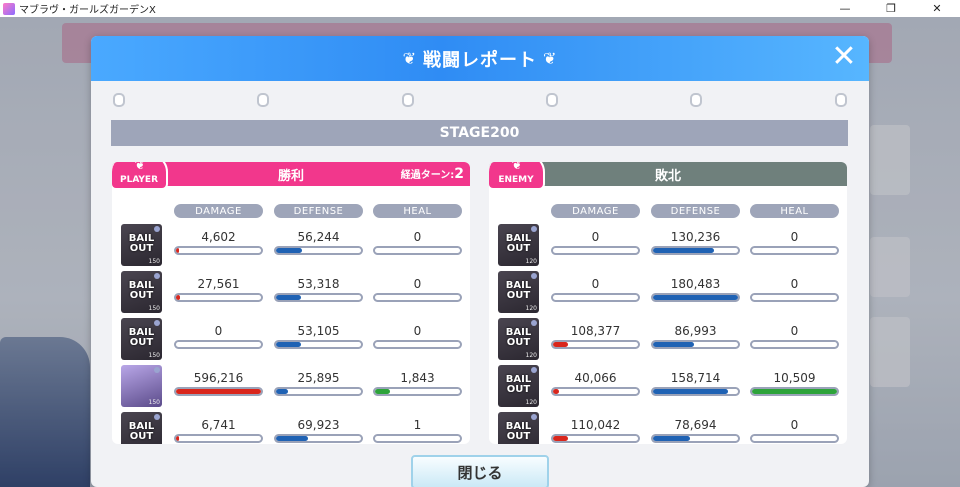 The image size is (960, 487). Describe the element at coordinates (218, 245) in the screenshot. I see `damage-cell: 4,602` at that location.